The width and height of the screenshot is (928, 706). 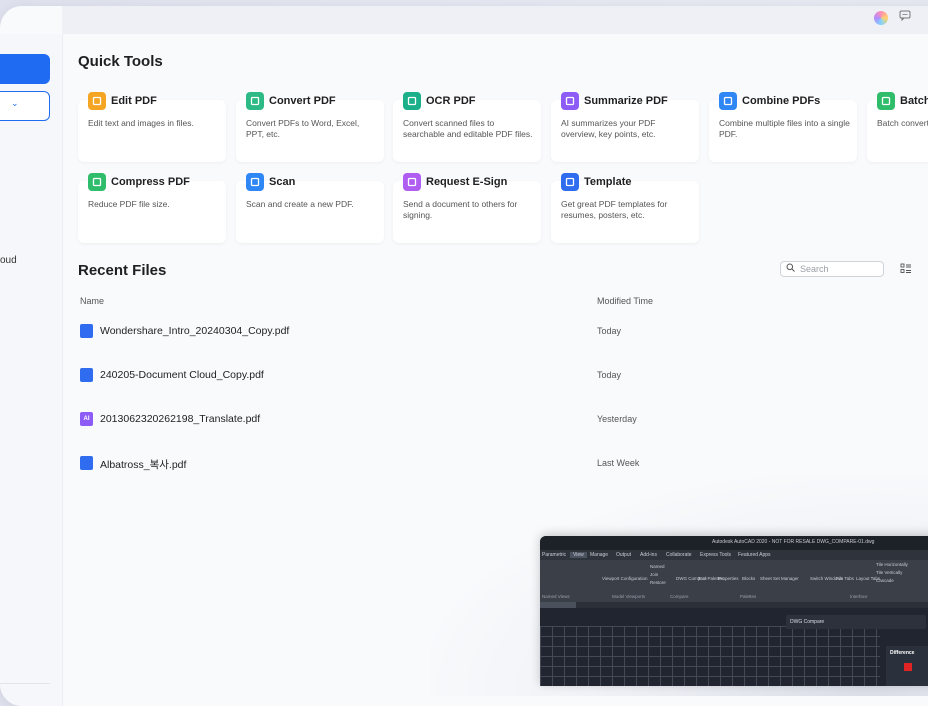 What do you see at coordinates (451, 101) in the screenshot?
I see `tool-card-title: OCR PDF` at bounding box center [451, 101].